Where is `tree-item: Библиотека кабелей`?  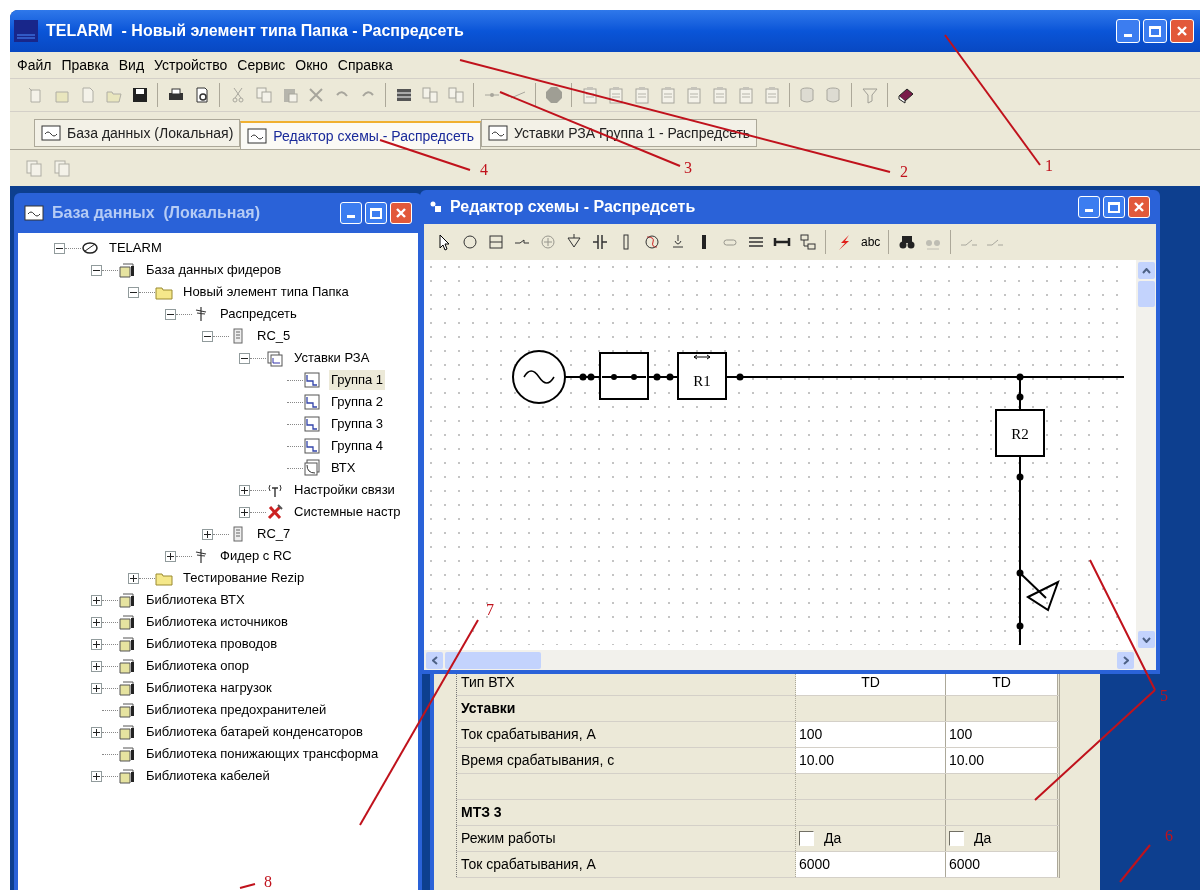 tree-item: Библиотека кабелей is located at coordinates (208, 776).